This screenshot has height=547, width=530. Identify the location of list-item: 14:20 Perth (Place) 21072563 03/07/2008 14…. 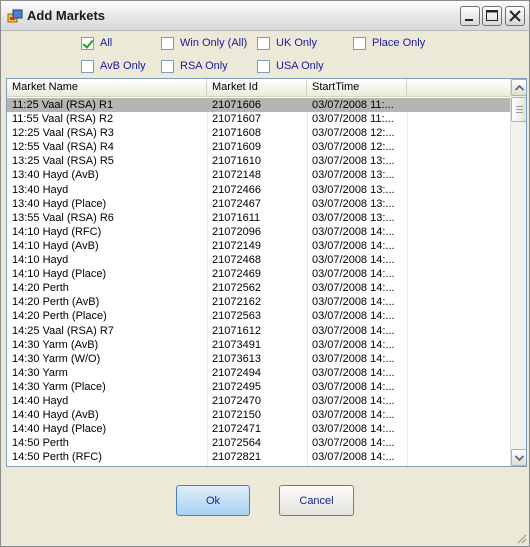
(258, 316).